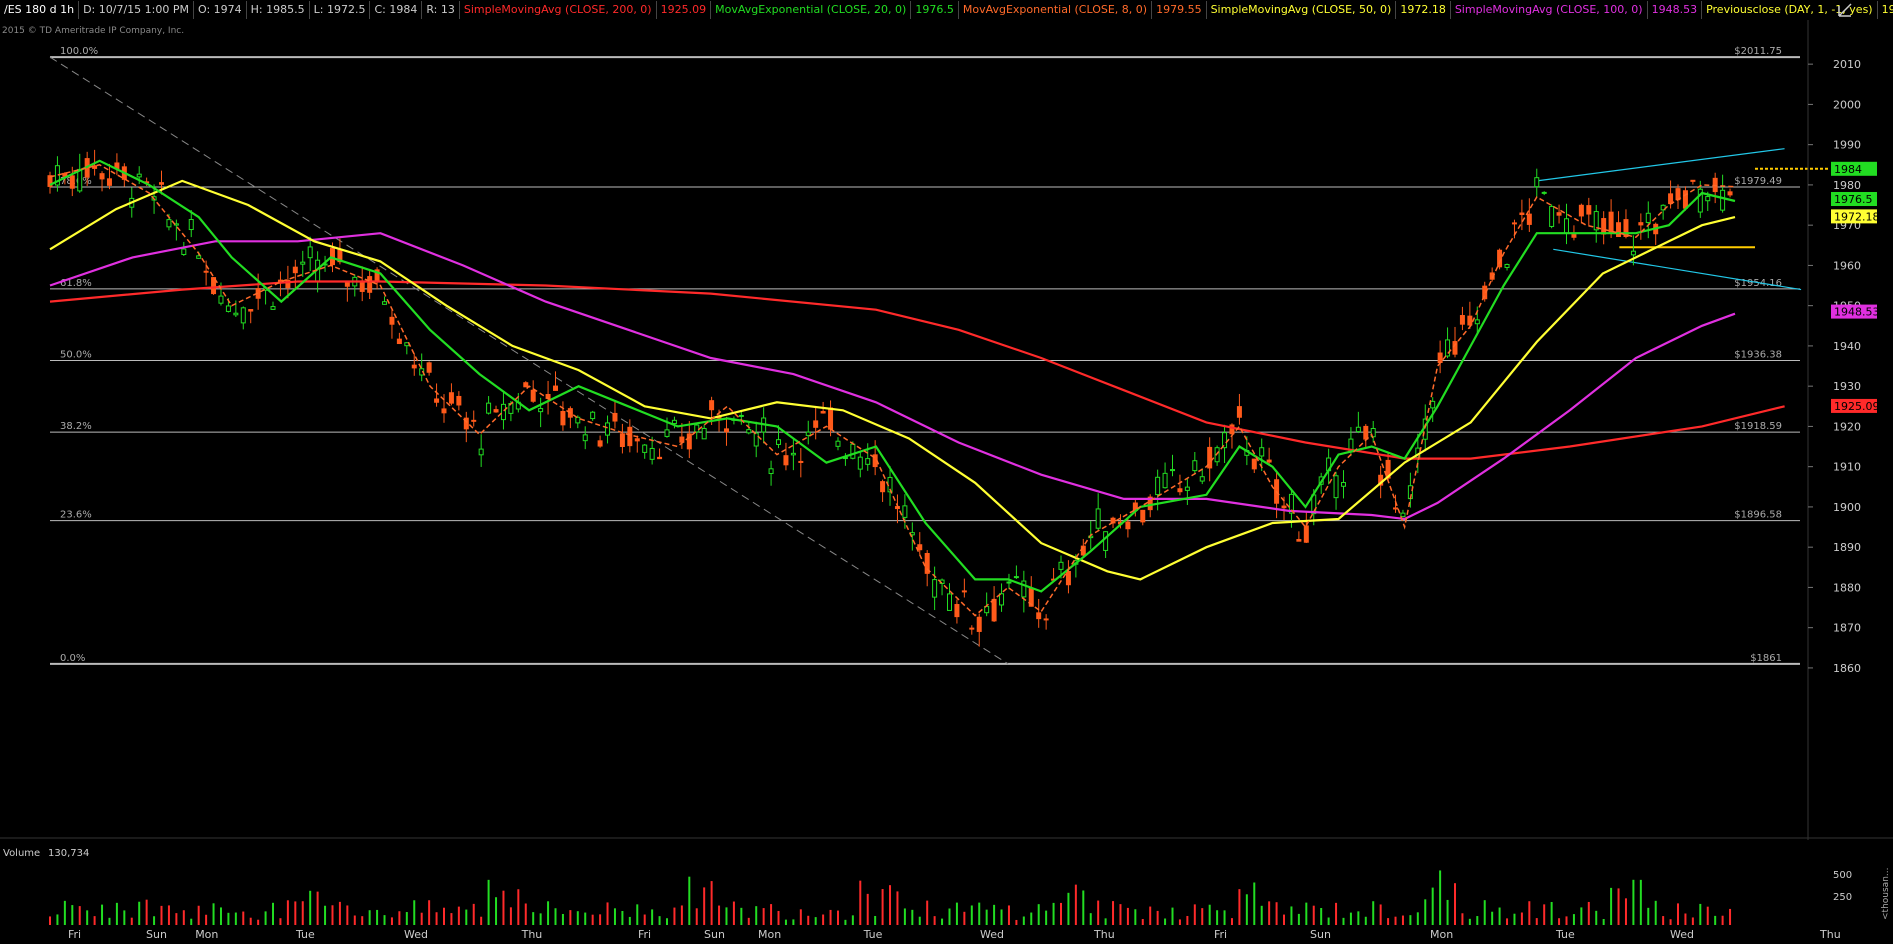  What do you see at coordinates (1758, 354) in the screenshot?
I see `fib-price-label: $1936.38` at bounding box center [1758, 354].